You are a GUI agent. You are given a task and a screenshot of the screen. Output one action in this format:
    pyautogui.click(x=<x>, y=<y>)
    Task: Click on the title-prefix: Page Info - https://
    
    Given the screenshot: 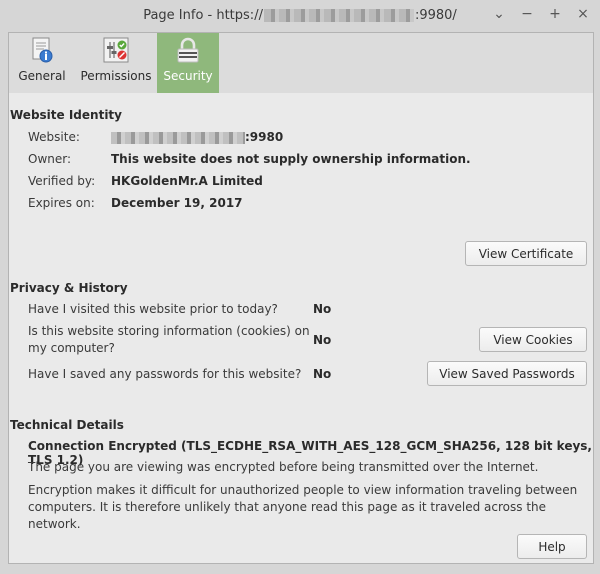 What is the action you would take?
    pyautogui.click(x=203, y=15)
    